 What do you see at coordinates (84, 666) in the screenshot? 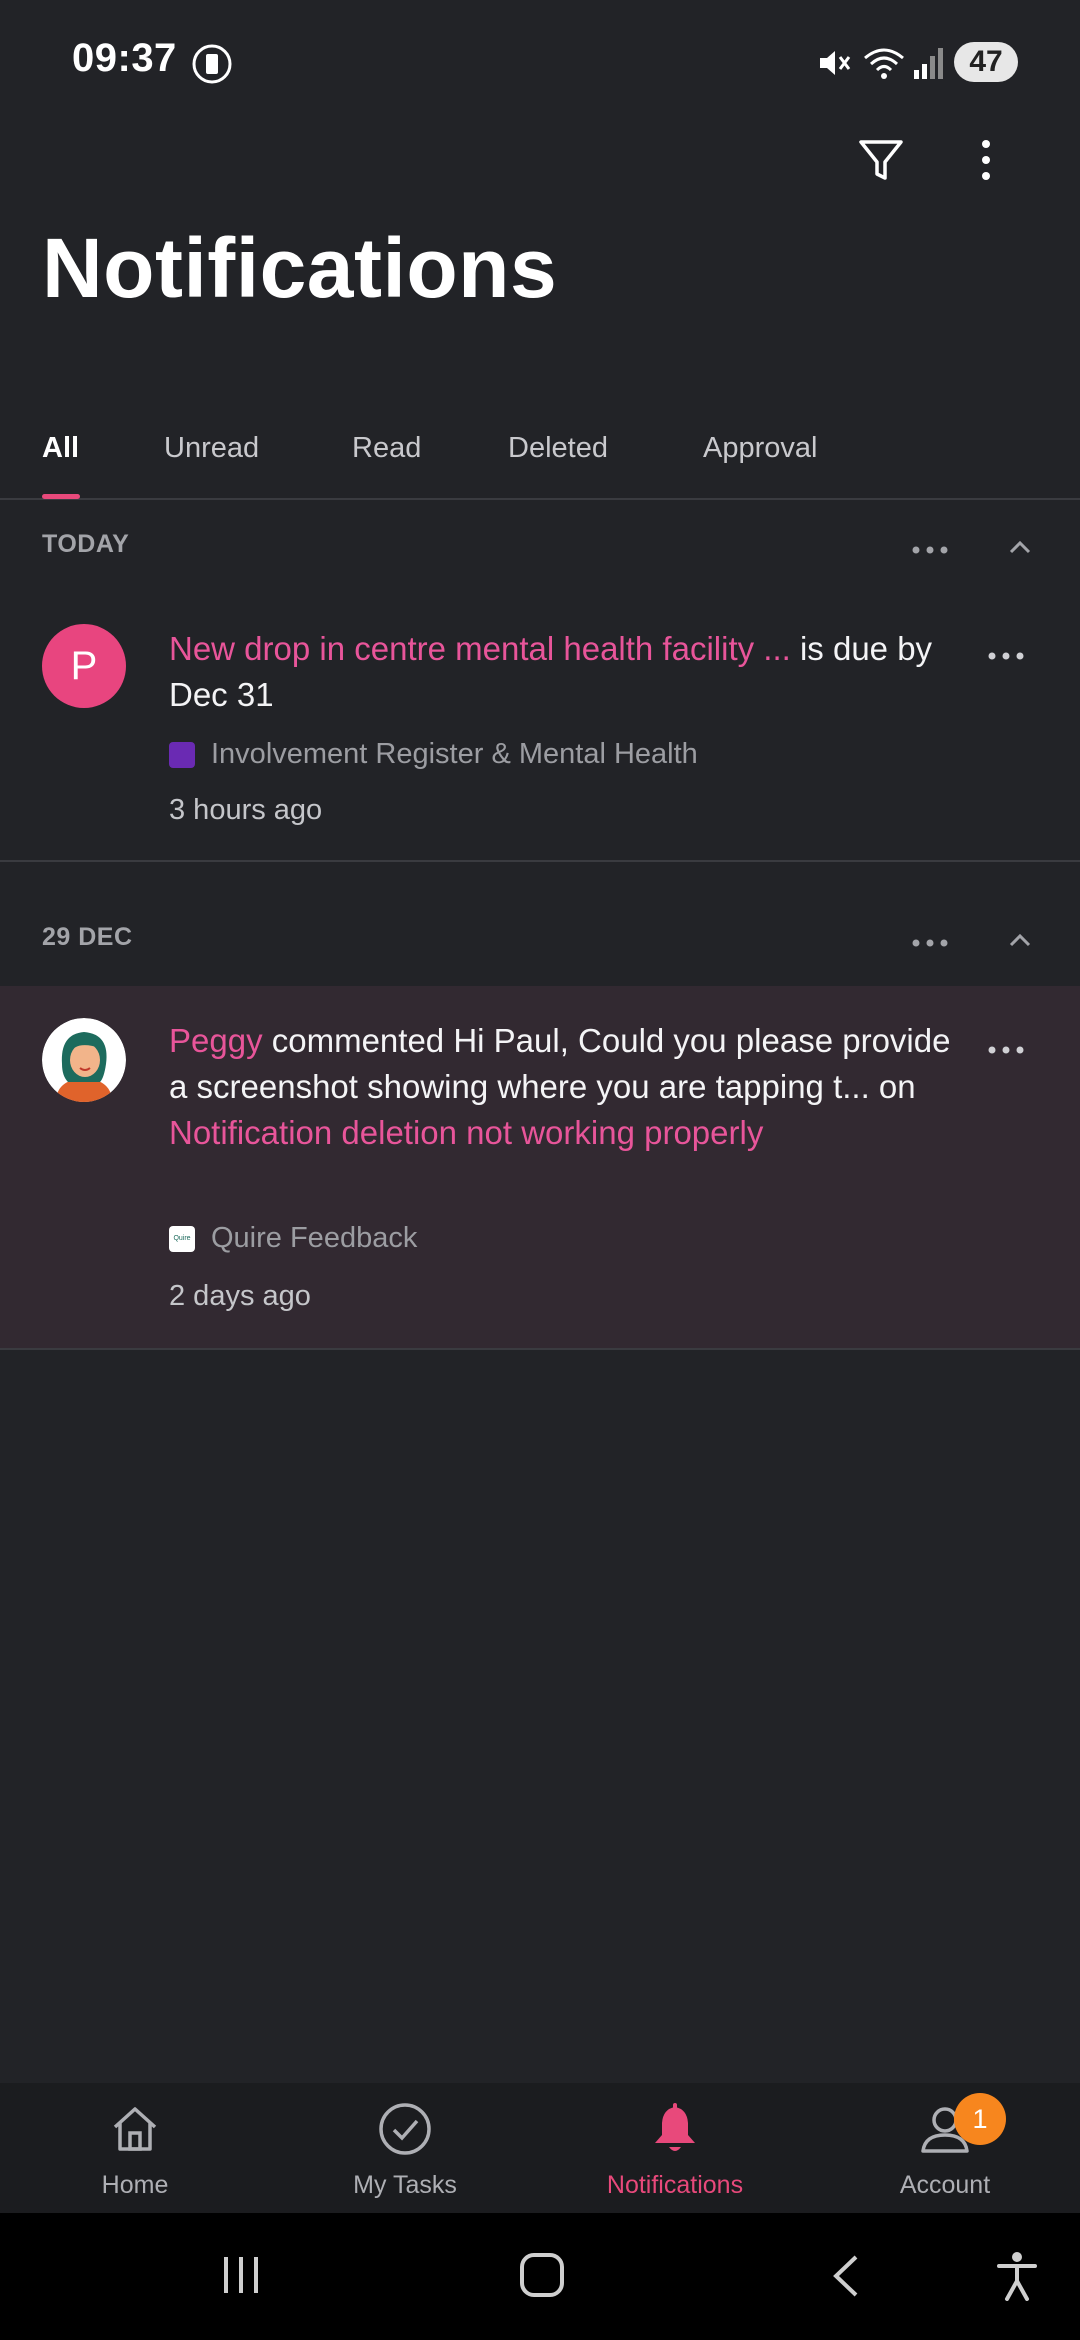
I see `avatar: P` at bounding box center [84, 666].